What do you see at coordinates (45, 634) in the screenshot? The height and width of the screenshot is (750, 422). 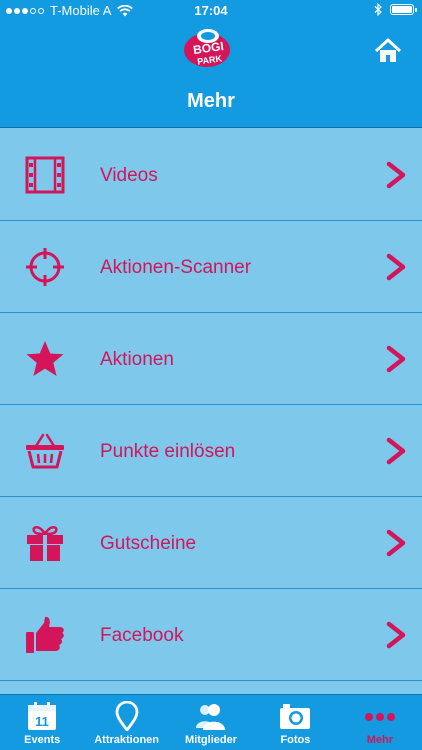 I see `thumbs-up-icon` at bounding box center [45, 634].